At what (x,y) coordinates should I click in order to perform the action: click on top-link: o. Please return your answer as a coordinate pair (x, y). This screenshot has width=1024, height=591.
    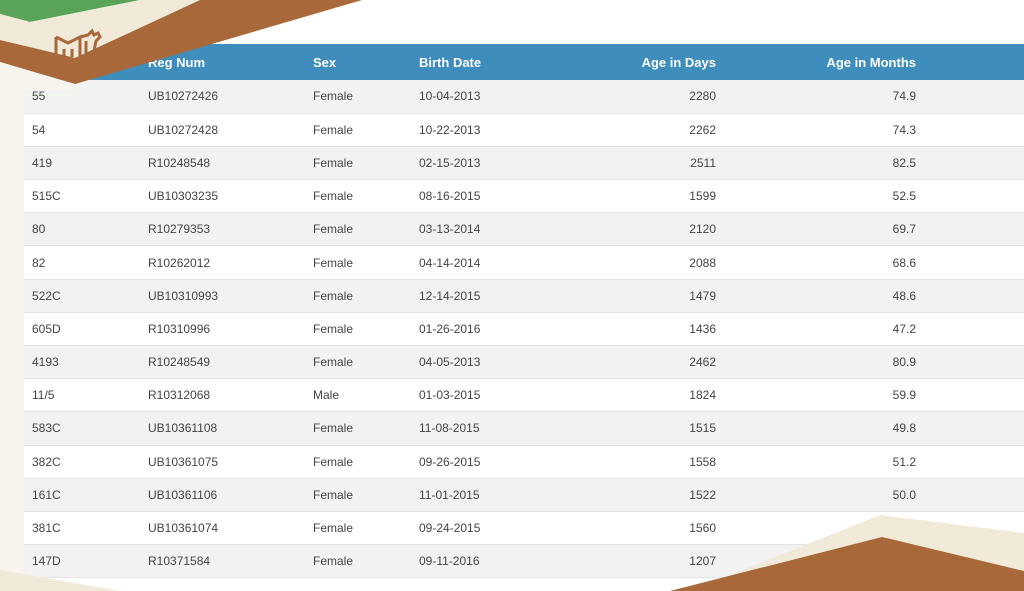
    Looking at the image, I should click on (253, 23).